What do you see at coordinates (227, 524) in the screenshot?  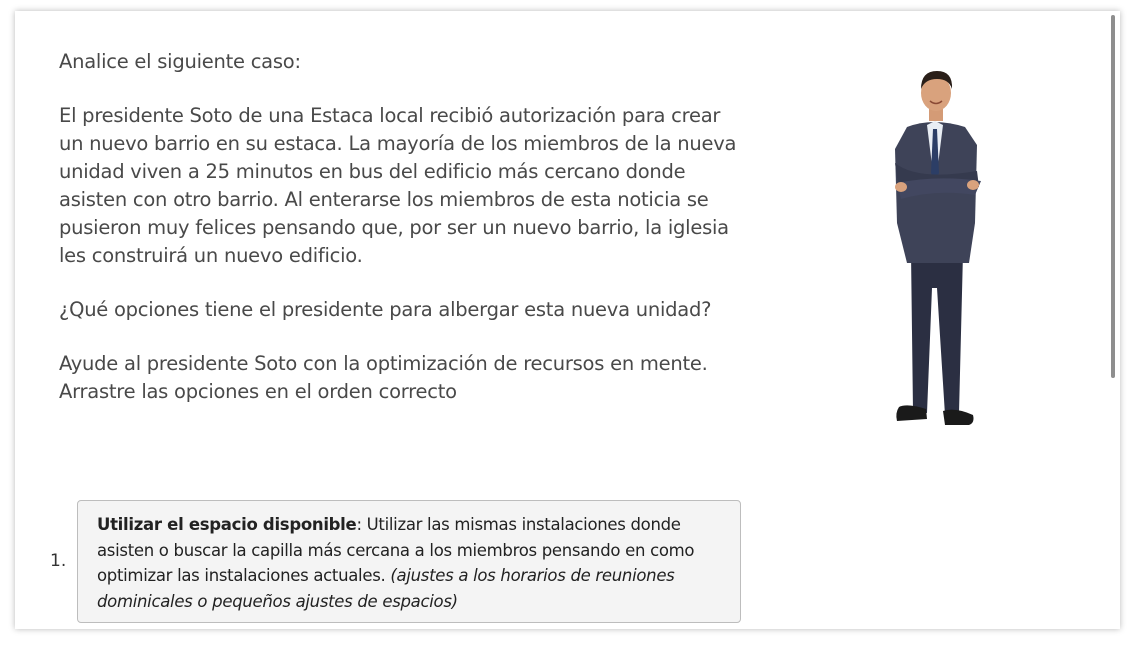 I see `option-title: Utilizar el espacio disponible` at bounding box center [227, 524].